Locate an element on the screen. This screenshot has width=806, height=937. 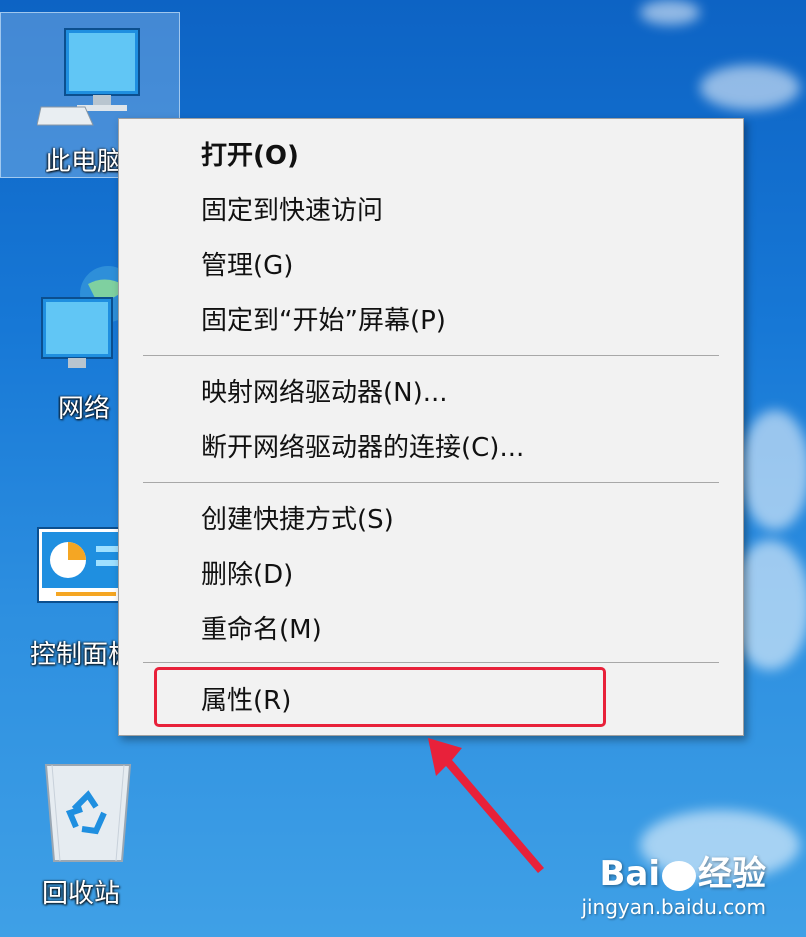
menu-item-create-shortcut: 创建快捷方式(S) is located at coordinates (431, 520).